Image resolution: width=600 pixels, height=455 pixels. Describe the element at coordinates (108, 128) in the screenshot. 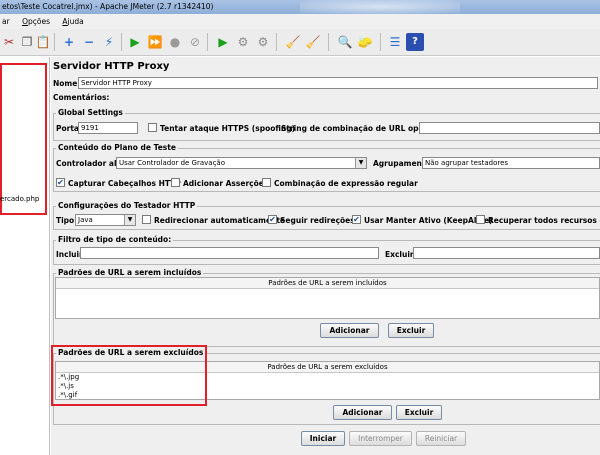

I see `port-field: 9191` at that location.